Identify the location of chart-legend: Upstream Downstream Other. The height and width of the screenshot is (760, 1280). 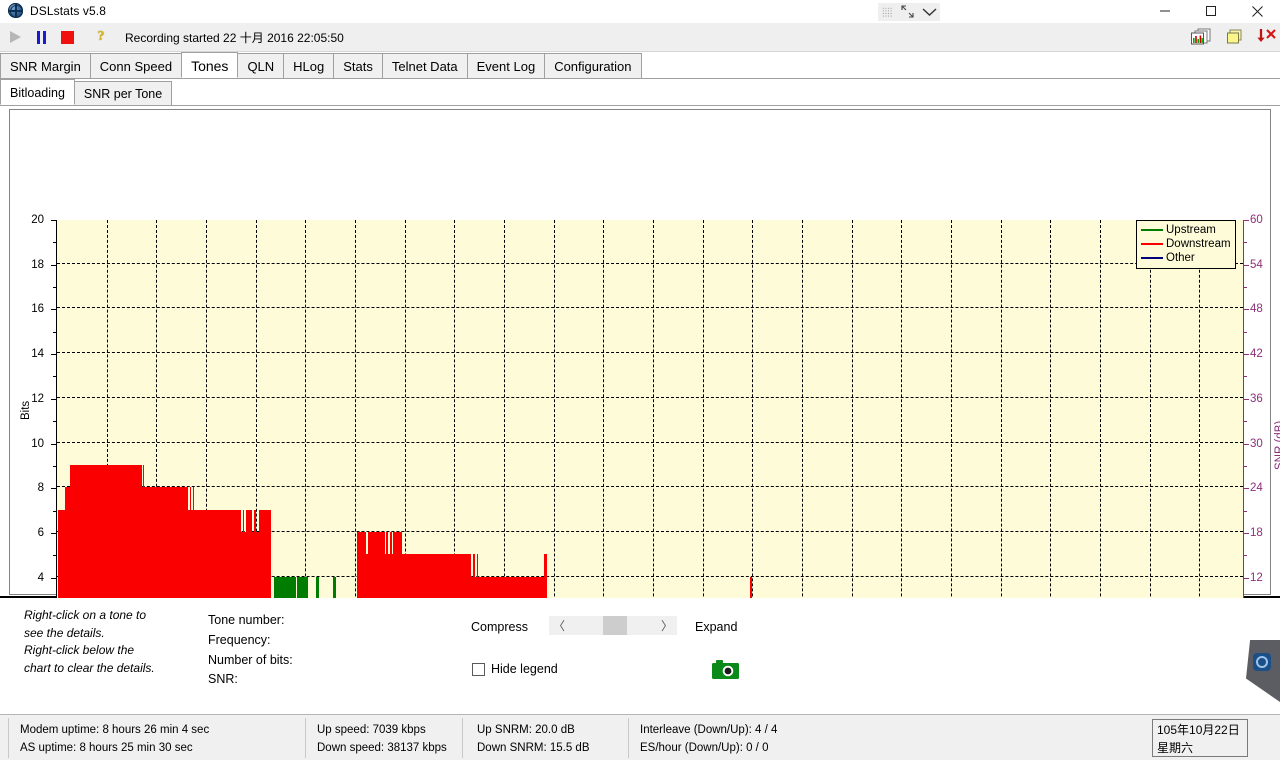
(1186, 244).